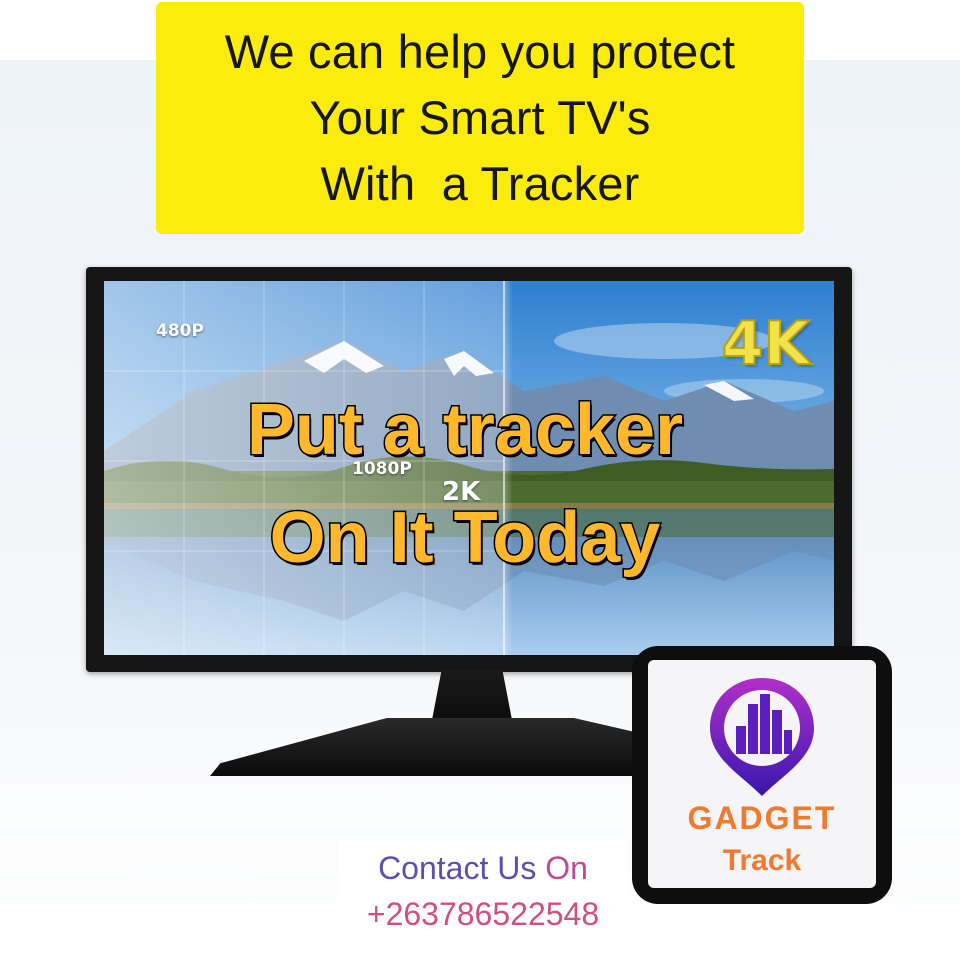 The height and width of the screenshot is (960, 960). I want to click on headline-line-1: We can help you protect, so click(480, 51).